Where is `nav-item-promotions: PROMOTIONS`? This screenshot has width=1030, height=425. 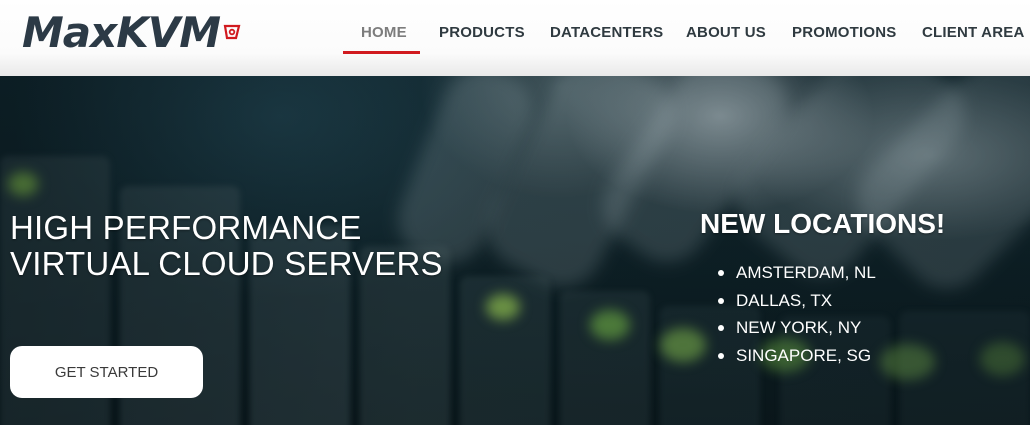
nav-item-promotions: PROMOTIONS is located at coordinates (844, 32).